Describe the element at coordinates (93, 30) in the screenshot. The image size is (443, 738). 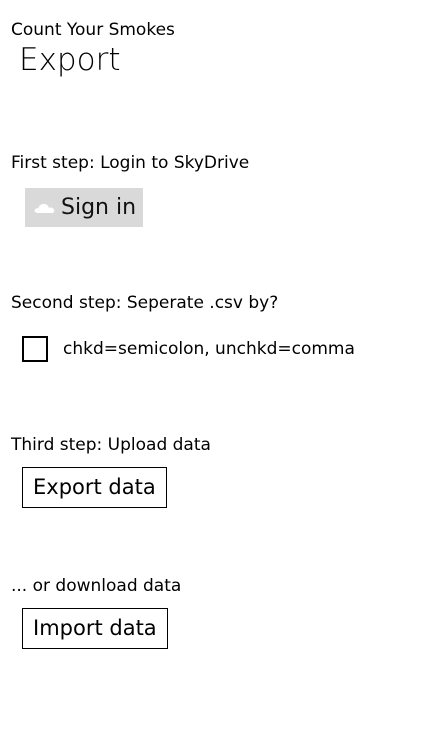
I see `app-title: Count Your Smokes` at that location.